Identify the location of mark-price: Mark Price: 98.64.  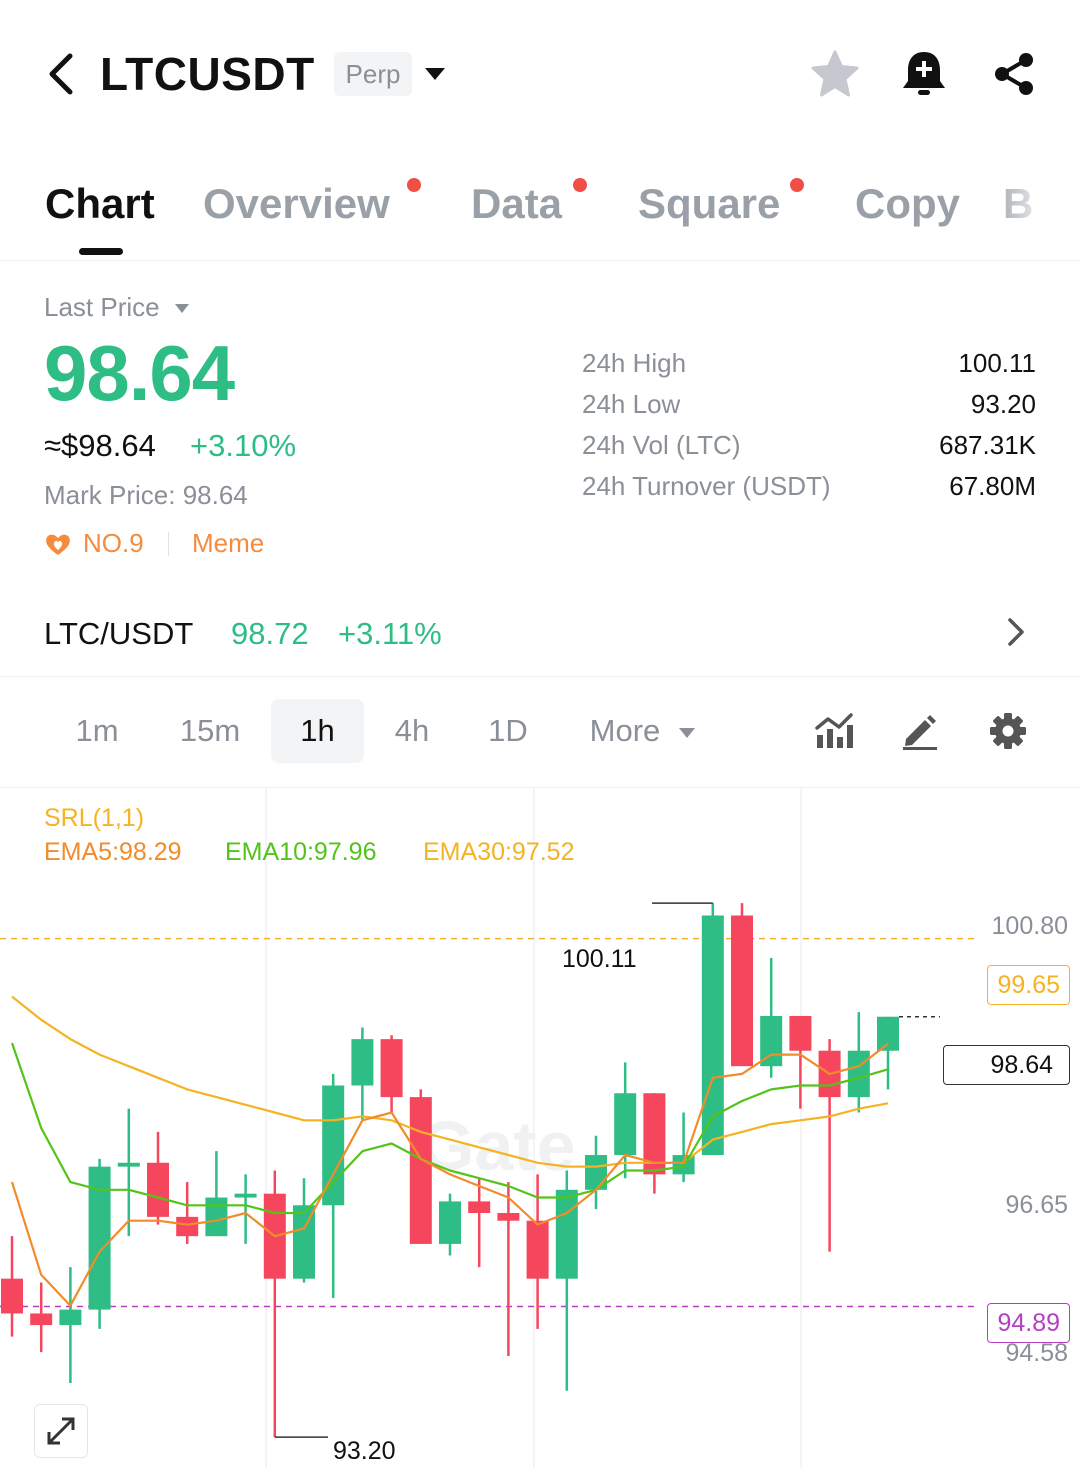
(146, 495).